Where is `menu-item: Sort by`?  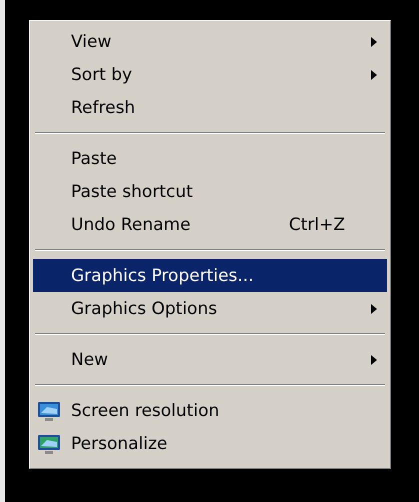 menu-item: Sort by is located at coordinates (210, 74).